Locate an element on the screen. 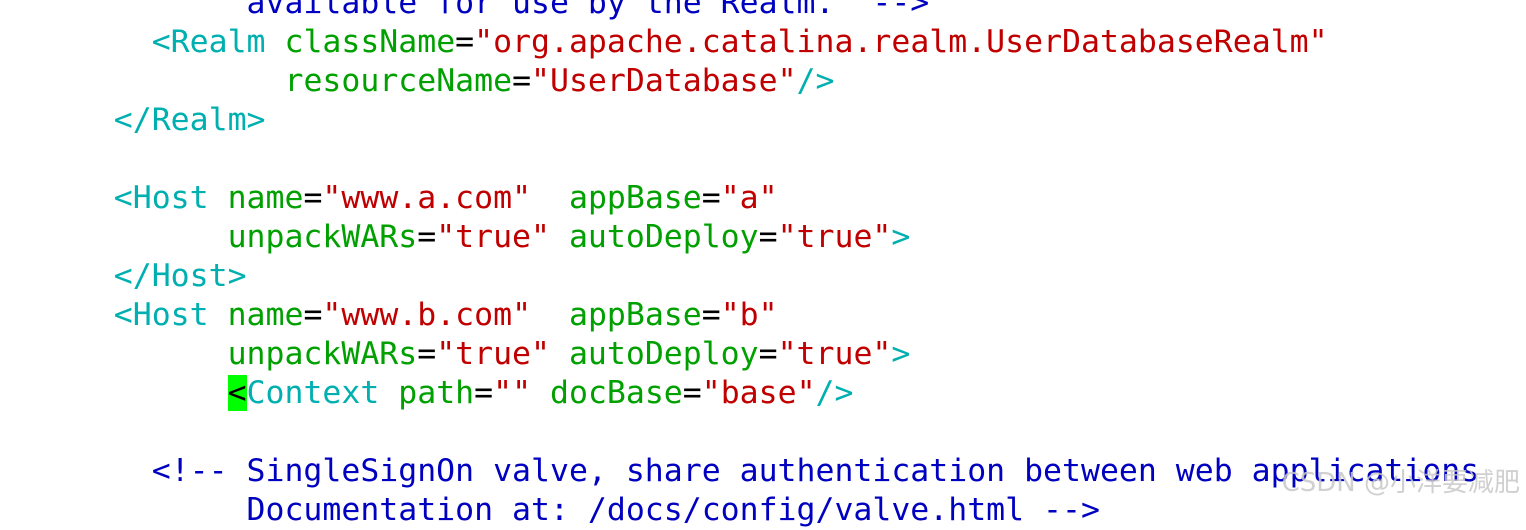  code-line: resourceName="UserDatabase"/> is located at coordinates (763, 81).